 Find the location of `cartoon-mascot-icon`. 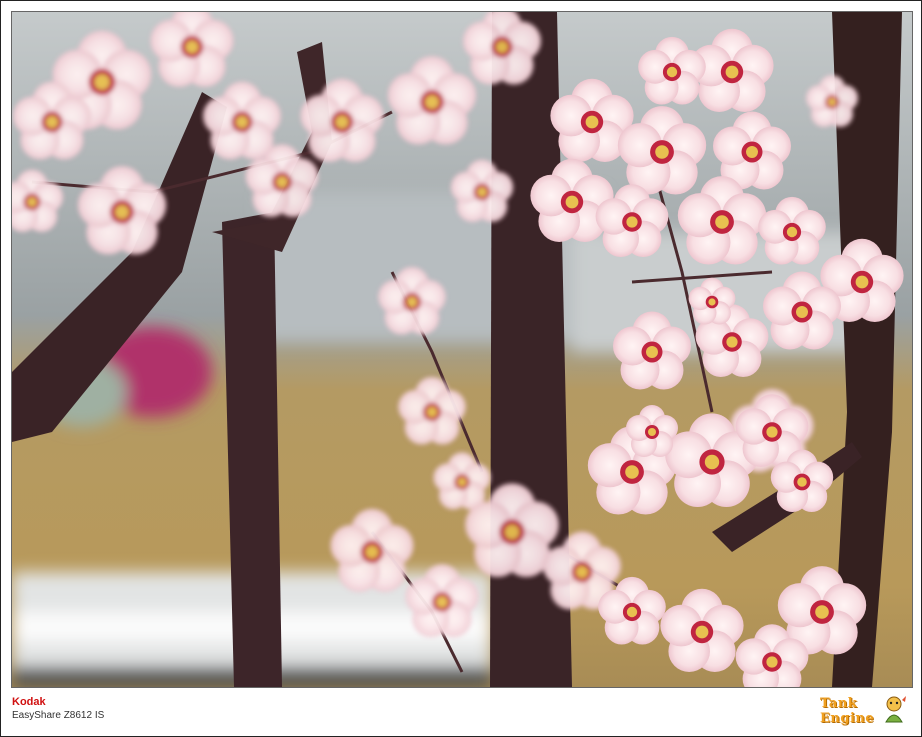

cartoon-mascot-icon is located at coordinates (895, 709).